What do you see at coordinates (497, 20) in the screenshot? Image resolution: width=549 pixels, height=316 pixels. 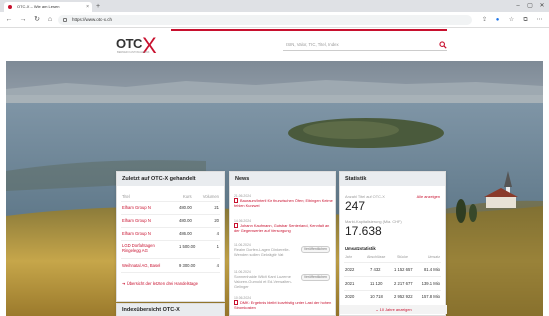 I see `extension-icon: ●` at bounding box center [497, 20].